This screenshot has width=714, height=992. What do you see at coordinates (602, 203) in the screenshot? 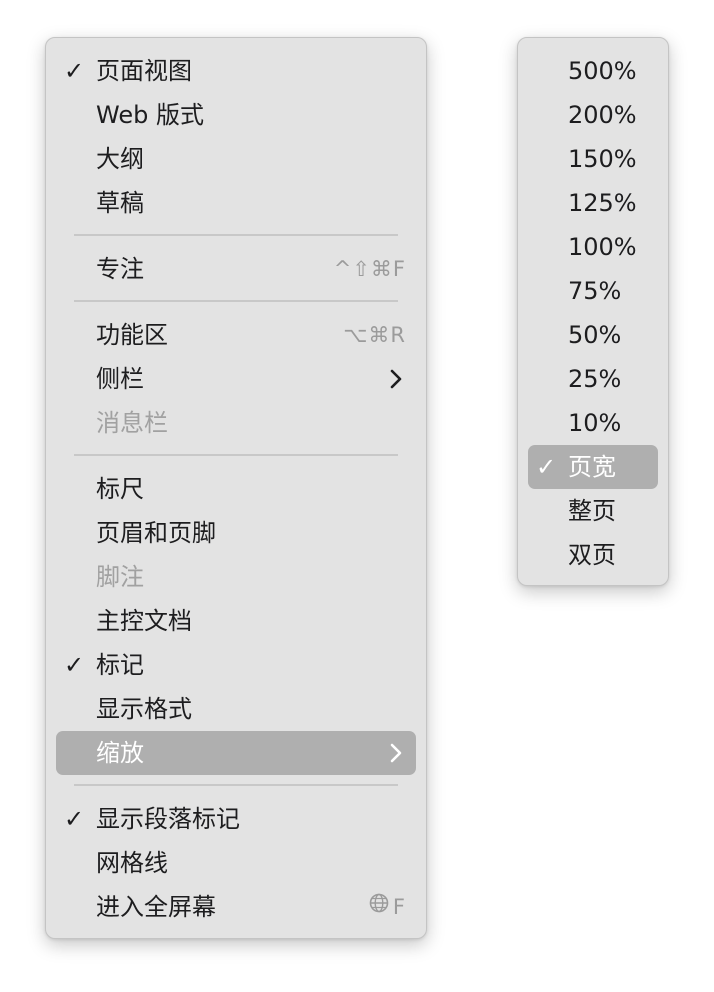
I see `menu-item-label: 125%` at bounding box center [602, 203].